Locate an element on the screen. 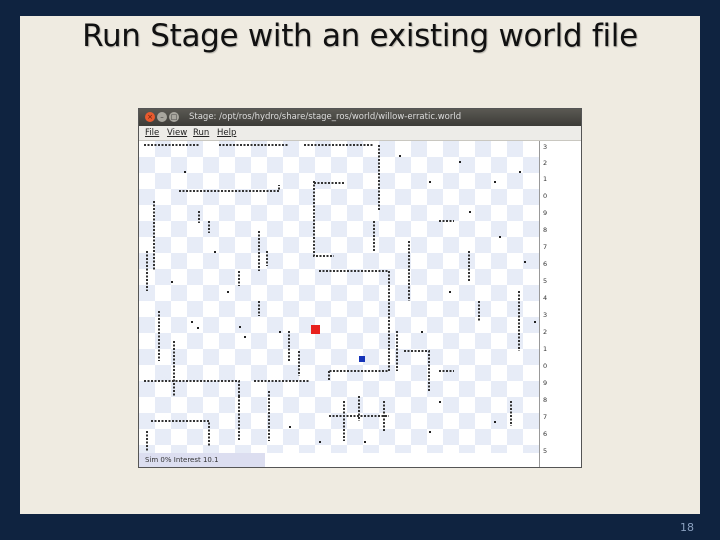  robot-red is located at coordinates (315, 329).